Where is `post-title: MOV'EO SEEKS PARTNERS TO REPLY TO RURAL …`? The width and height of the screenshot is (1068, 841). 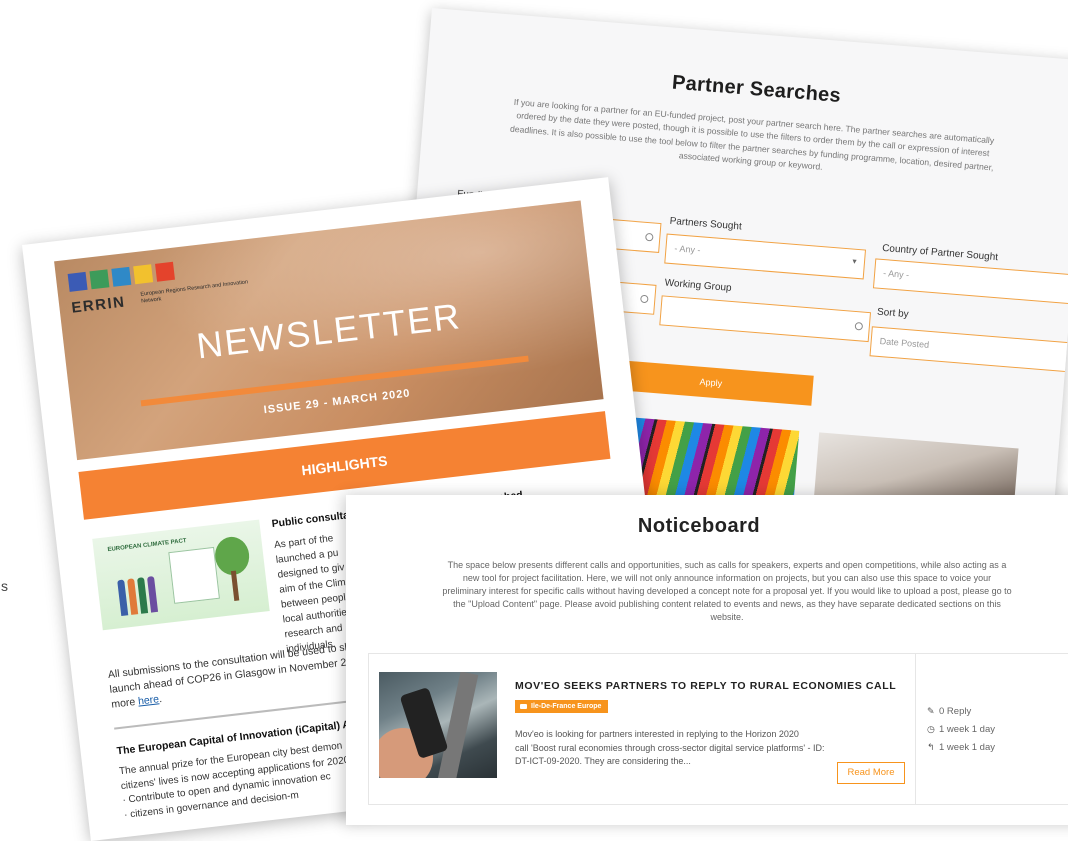 post-title: MOV'EO SEEKS PARTNERS TO REPLY TO RURAL … is located at coordinates (705, 686).